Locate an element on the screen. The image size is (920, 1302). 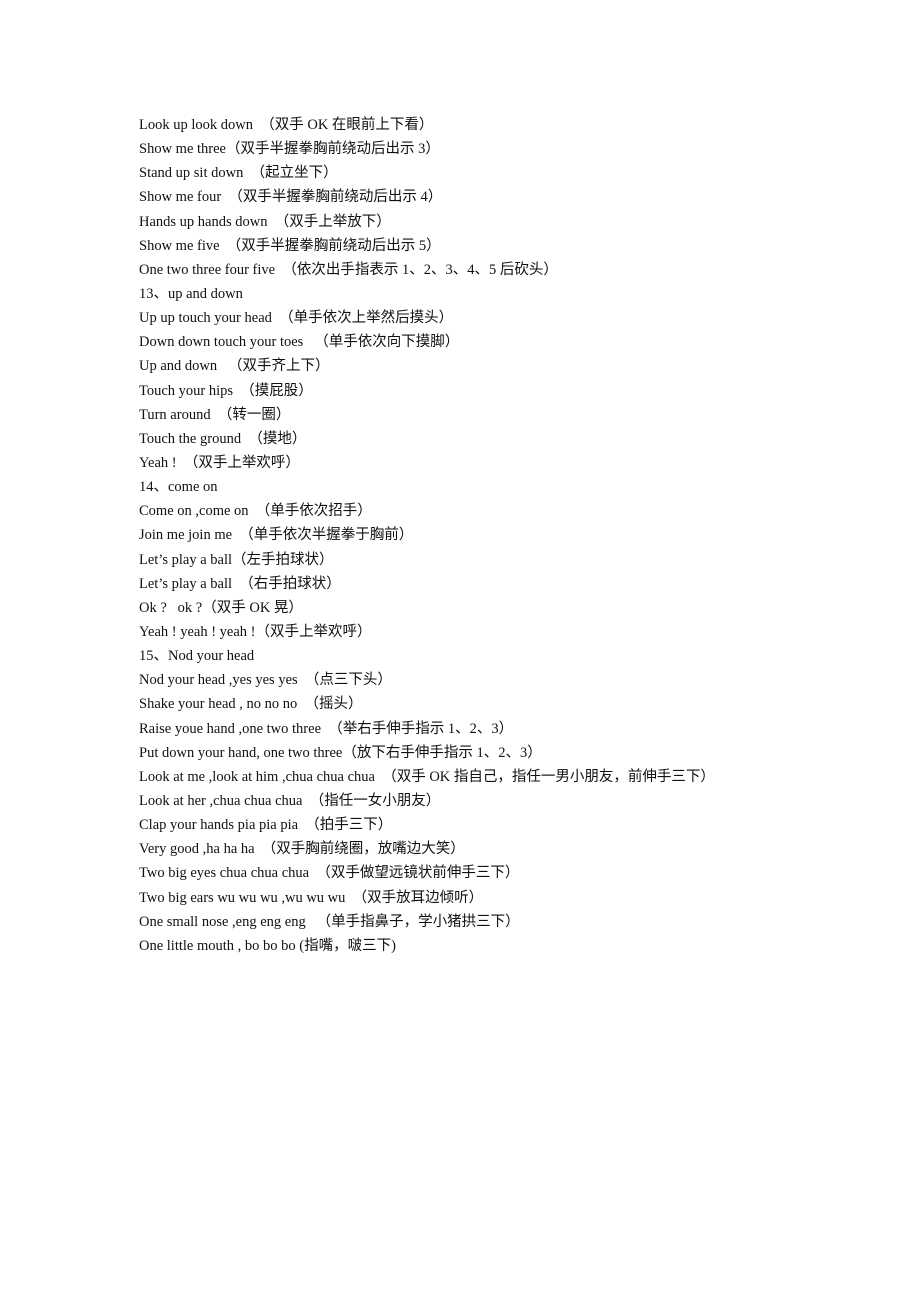
section-heading: 14、come on is located at coordinates (178, 487).